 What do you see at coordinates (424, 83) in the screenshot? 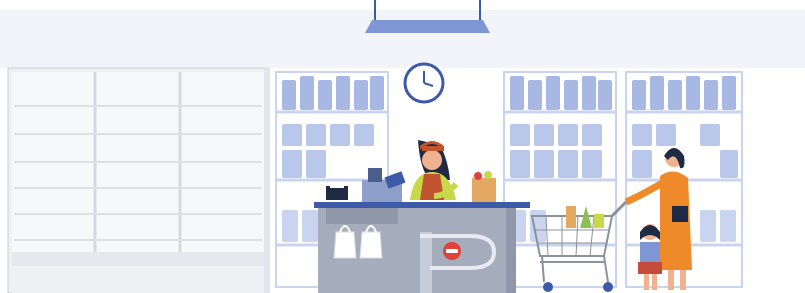
I see `wall-clock-icon` at bounding box center [424, 83].